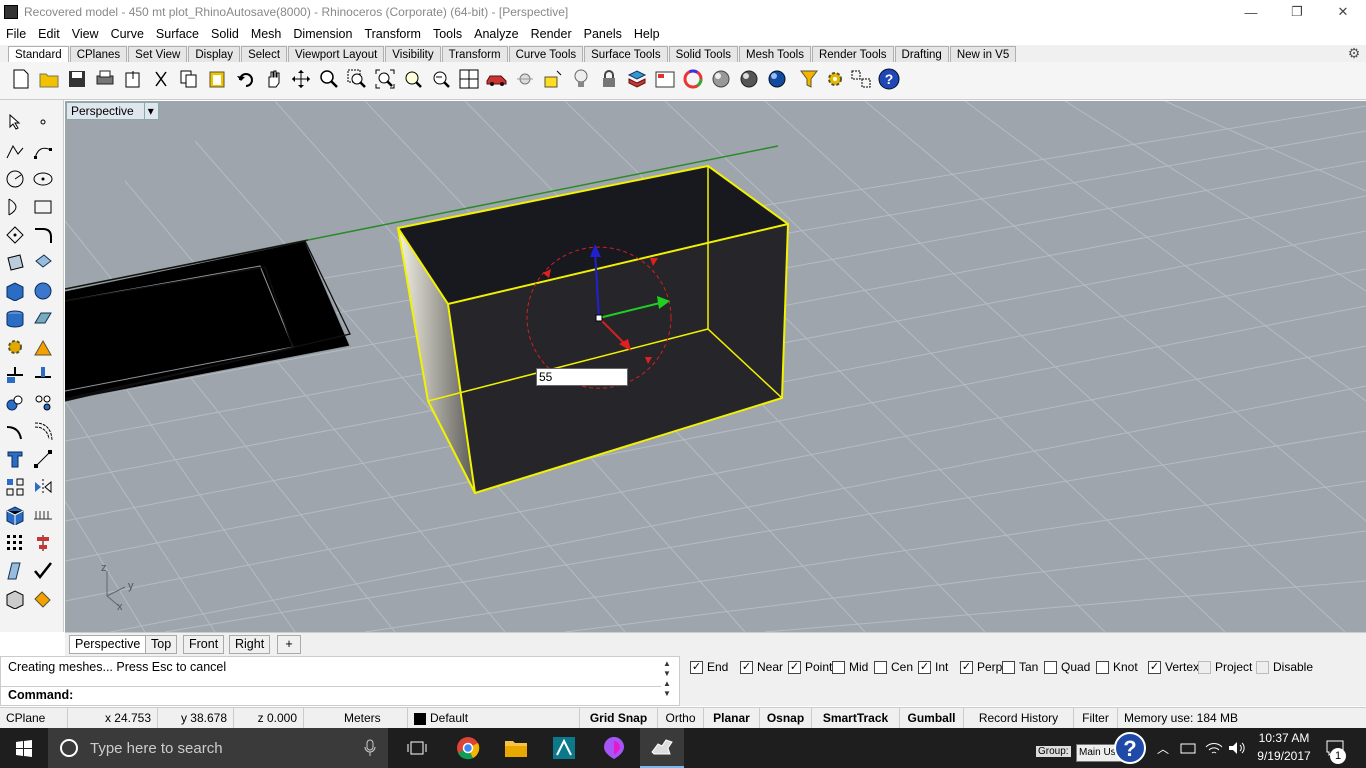  I want to click on gumball-value-input, so click(582, 377).